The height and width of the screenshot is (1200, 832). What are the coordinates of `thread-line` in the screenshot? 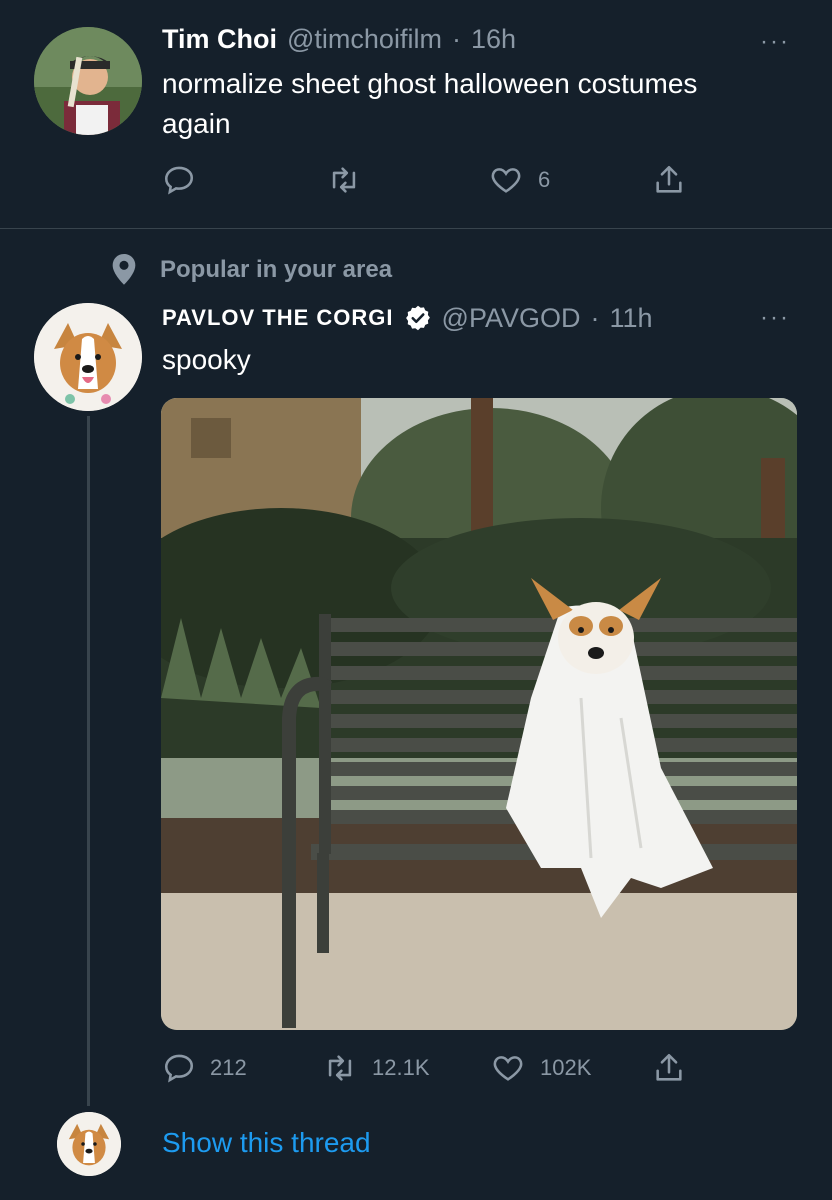 It's located at (88, 761).